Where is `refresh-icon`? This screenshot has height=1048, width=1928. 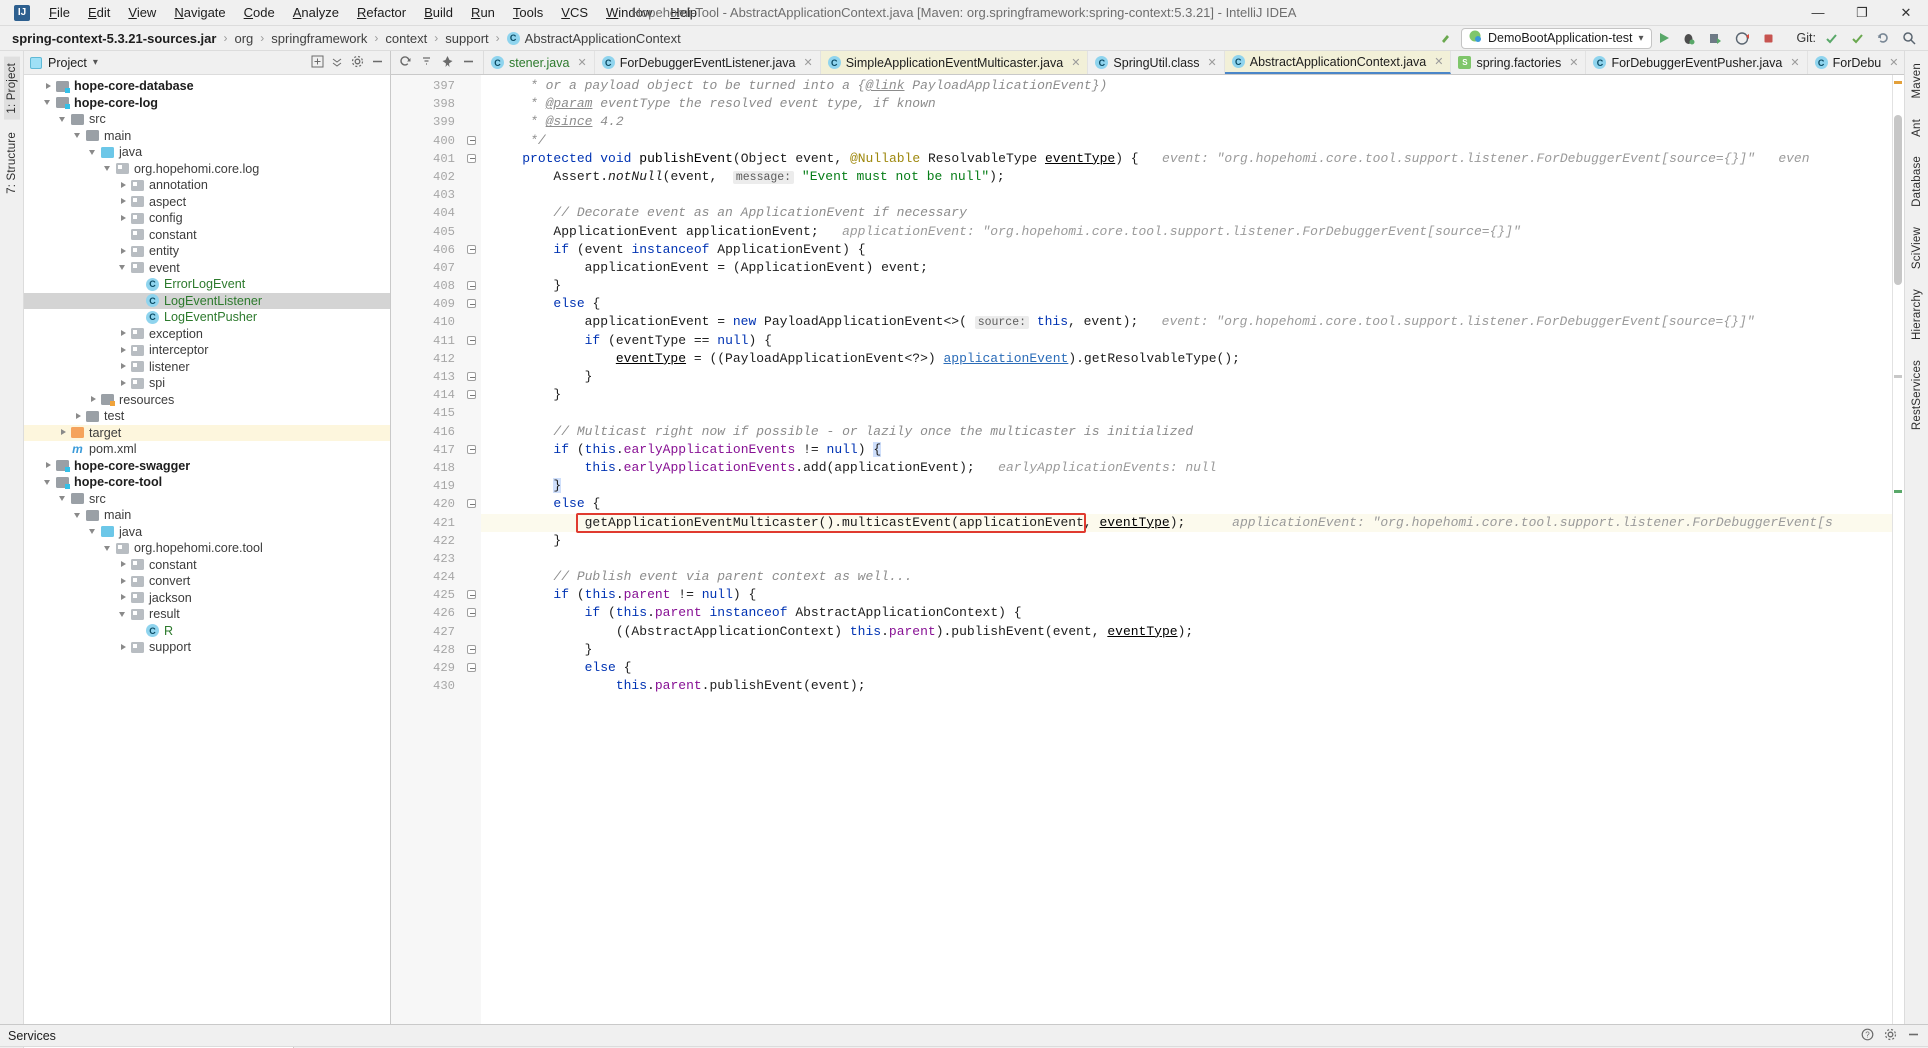 refresh-icon is located at coordinates (405, 63).